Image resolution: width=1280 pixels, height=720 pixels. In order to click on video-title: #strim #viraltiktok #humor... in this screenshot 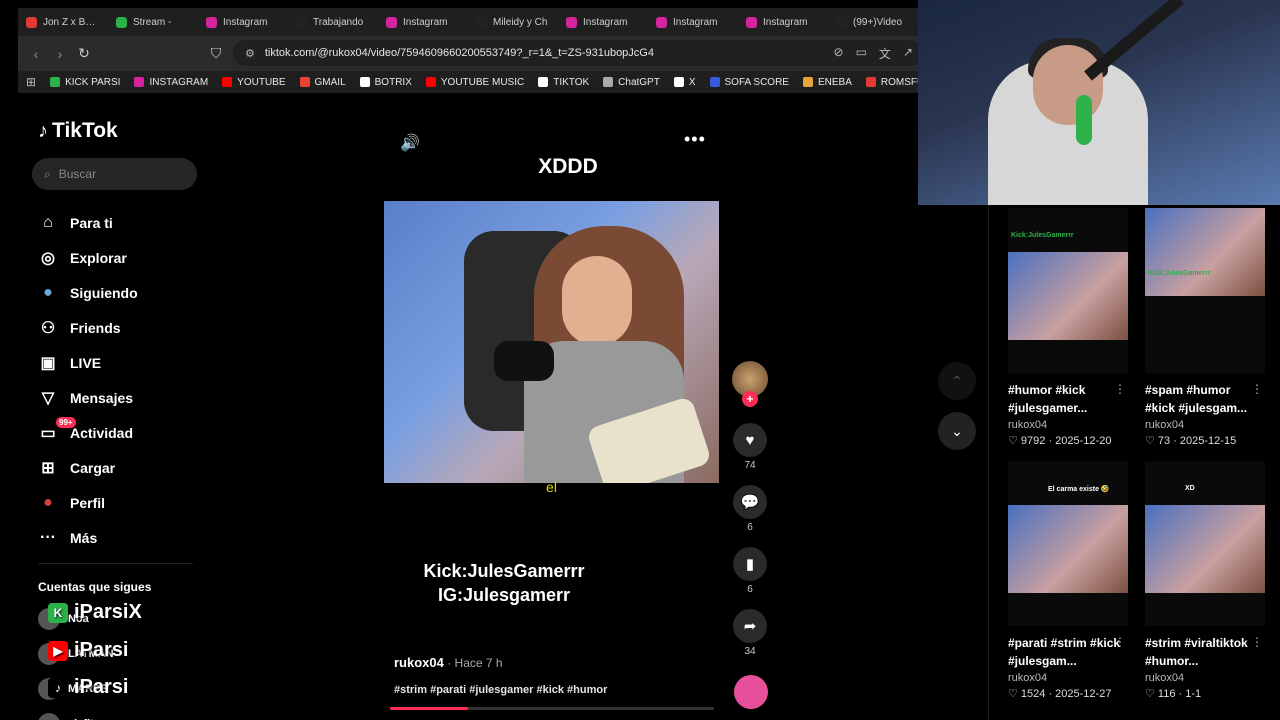, I will do `click(1202, 652)`.